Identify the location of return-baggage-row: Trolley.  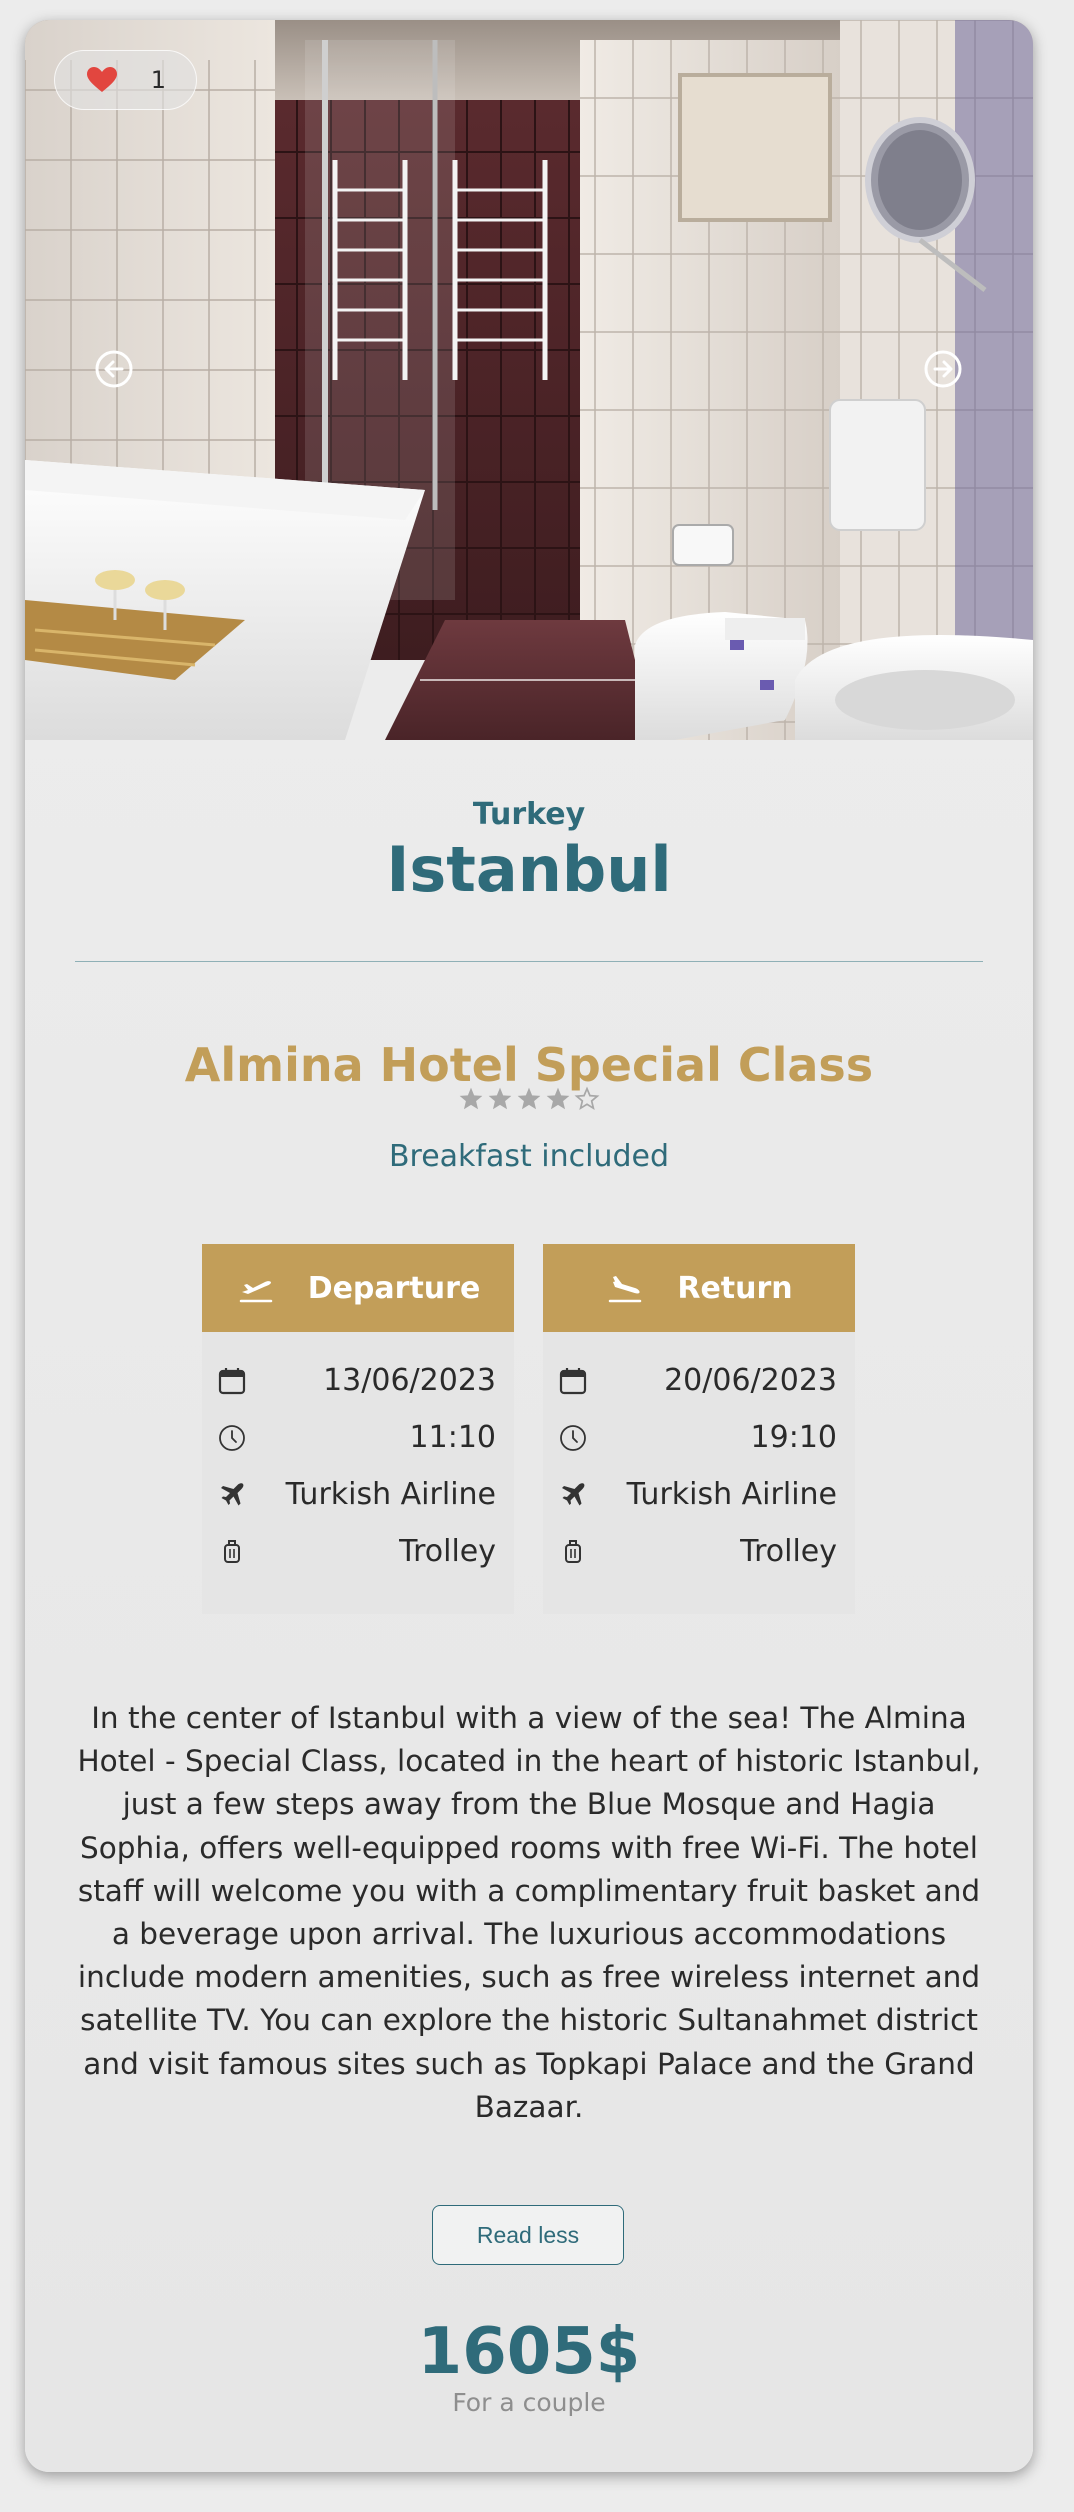
(699, 1551).